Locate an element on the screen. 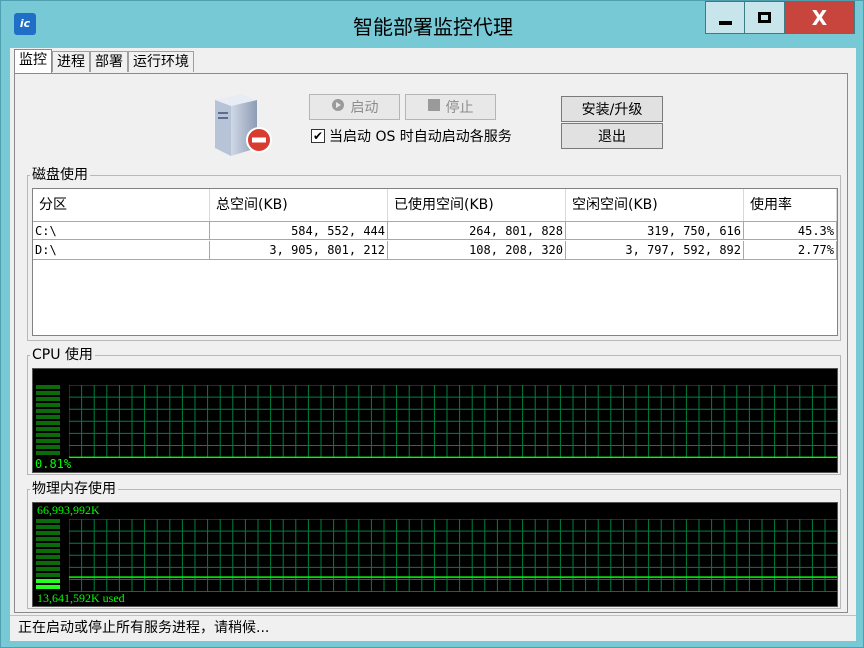  tab-strip: 监控 进程 部署 运行环境 is located at coordinates (104, 61).